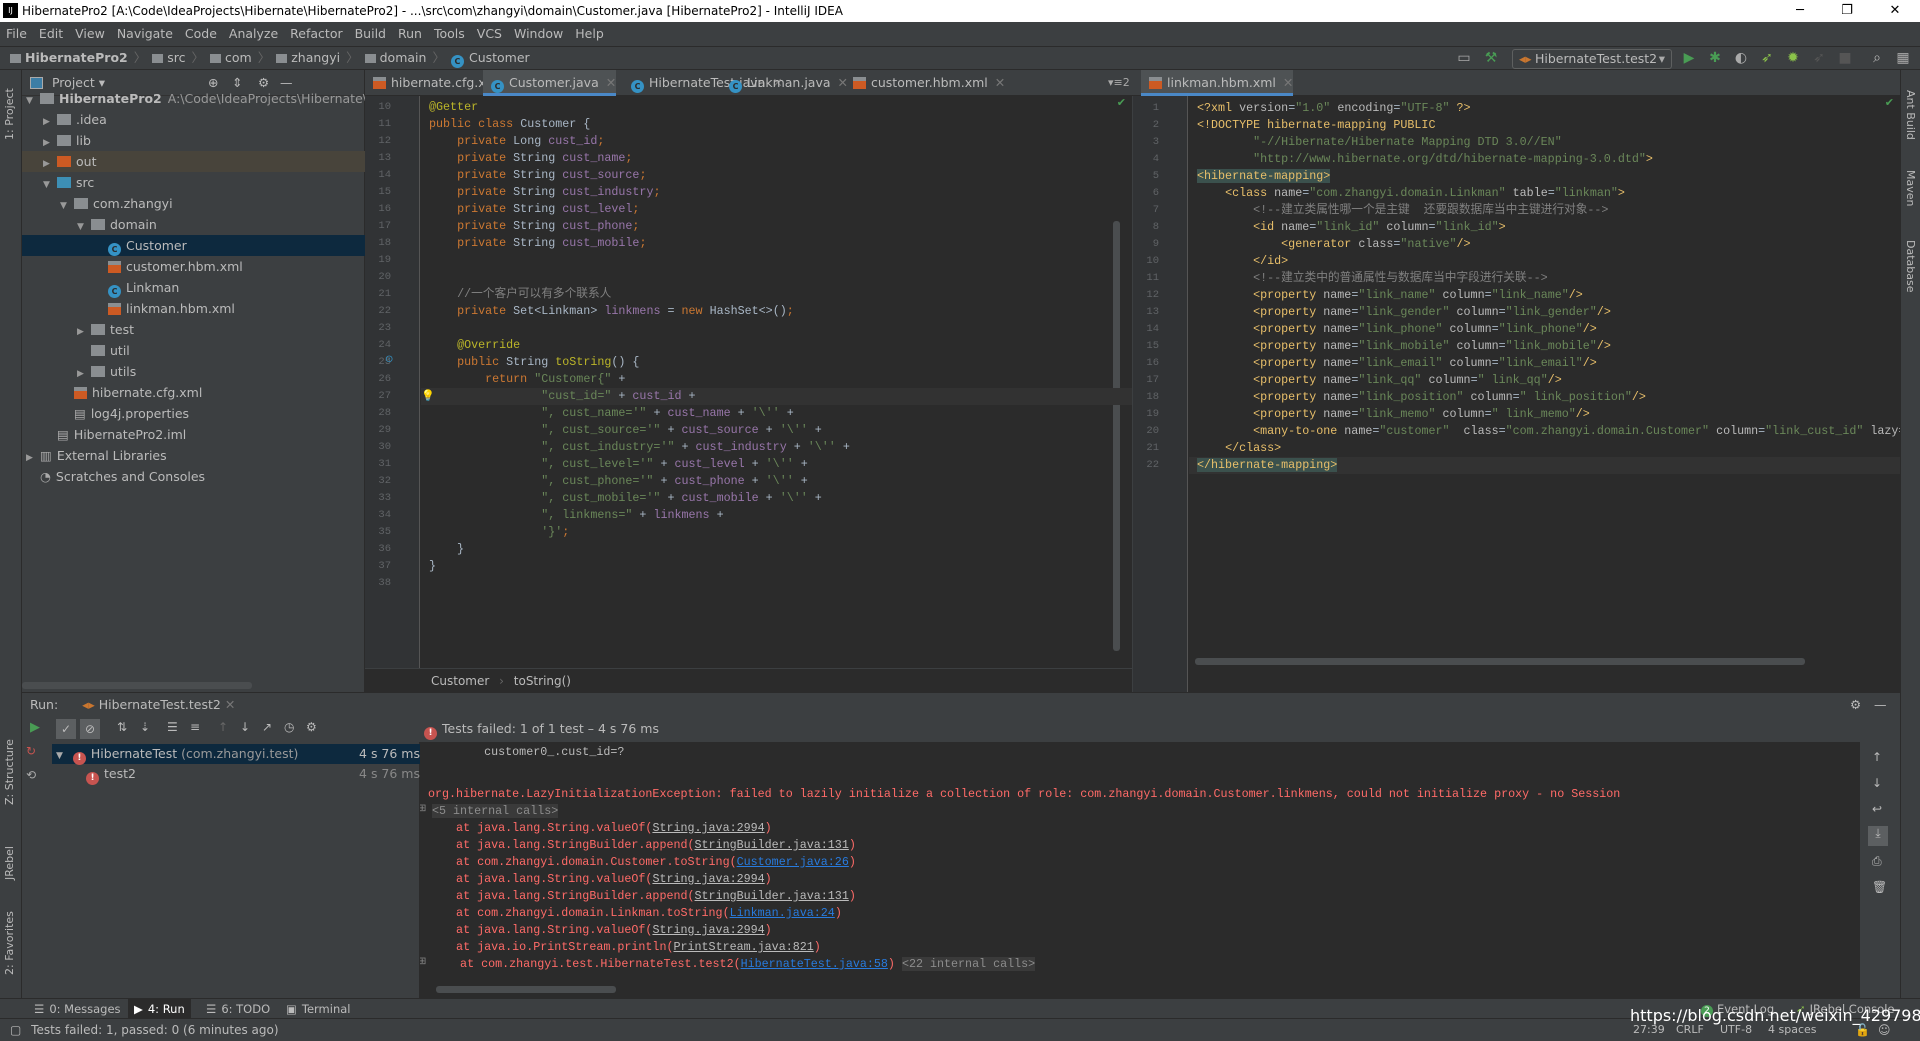 This screenshot has width=1920, height=1041. Describe the element at coordinates (776, 515) in the screenshot. I see `code-line: ", linkmens=" + linkmens +` at that location.